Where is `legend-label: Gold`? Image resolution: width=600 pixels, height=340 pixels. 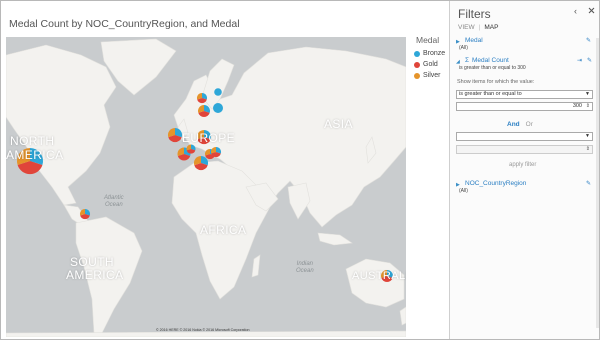 legend-label: Gold is located at coordinates (430, 64).